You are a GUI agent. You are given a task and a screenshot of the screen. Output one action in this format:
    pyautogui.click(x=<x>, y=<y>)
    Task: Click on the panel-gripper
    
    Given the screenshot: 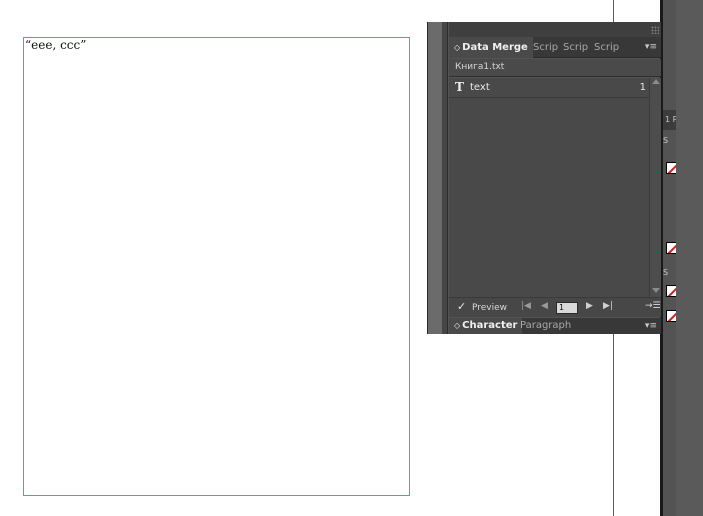 What is the action you would take?
    pyautogui.click(x=438, y=178)
    